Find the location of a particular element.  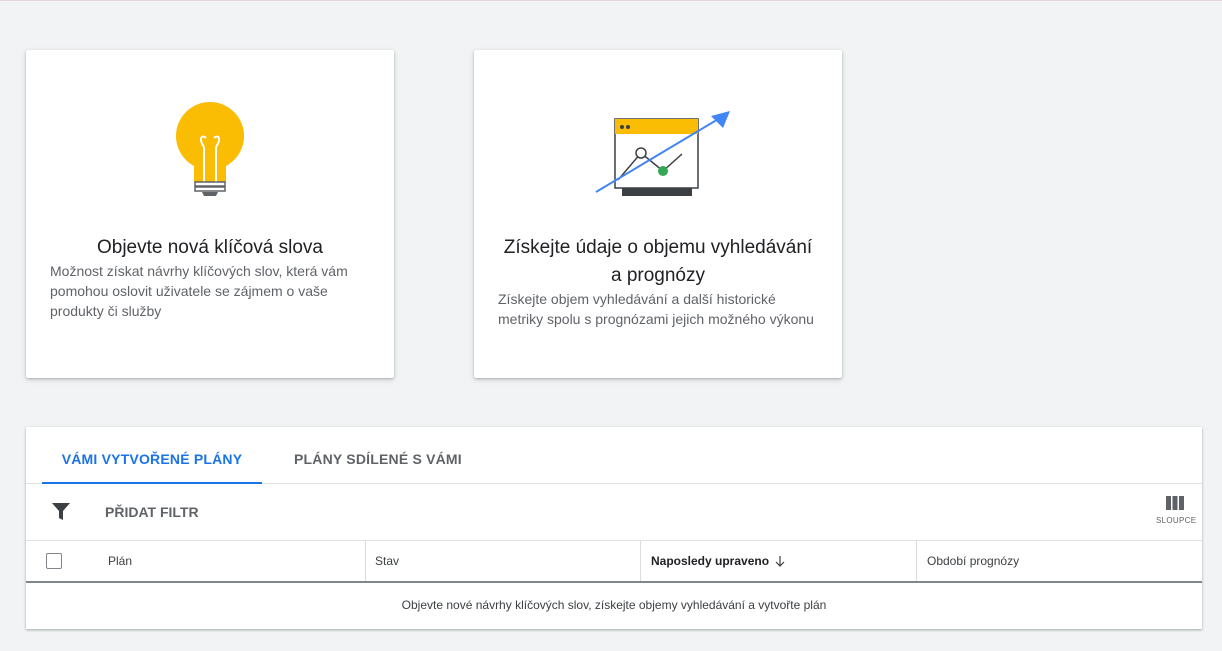

top-divider is located at coordinates (611, 0).